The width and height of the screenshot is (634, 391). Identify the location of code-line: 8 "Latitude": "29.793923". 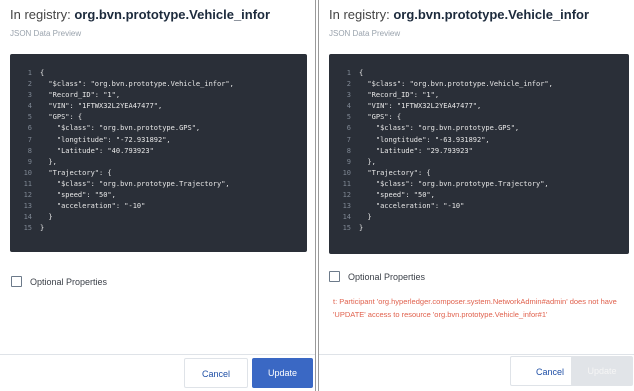
(479, 151).